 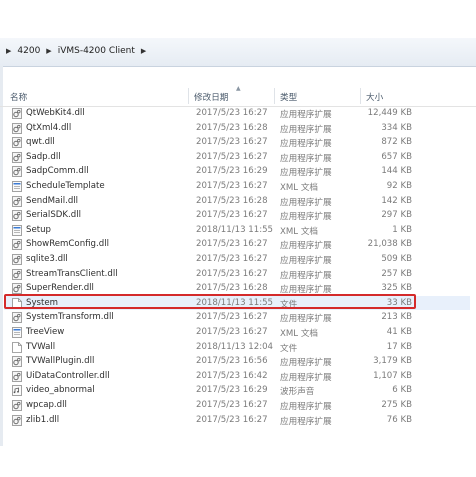 What do you see at coordinates (60, 288) in the screenshot?
I see `file-name: SuperRender.dll` at bounding box center [60, 288].